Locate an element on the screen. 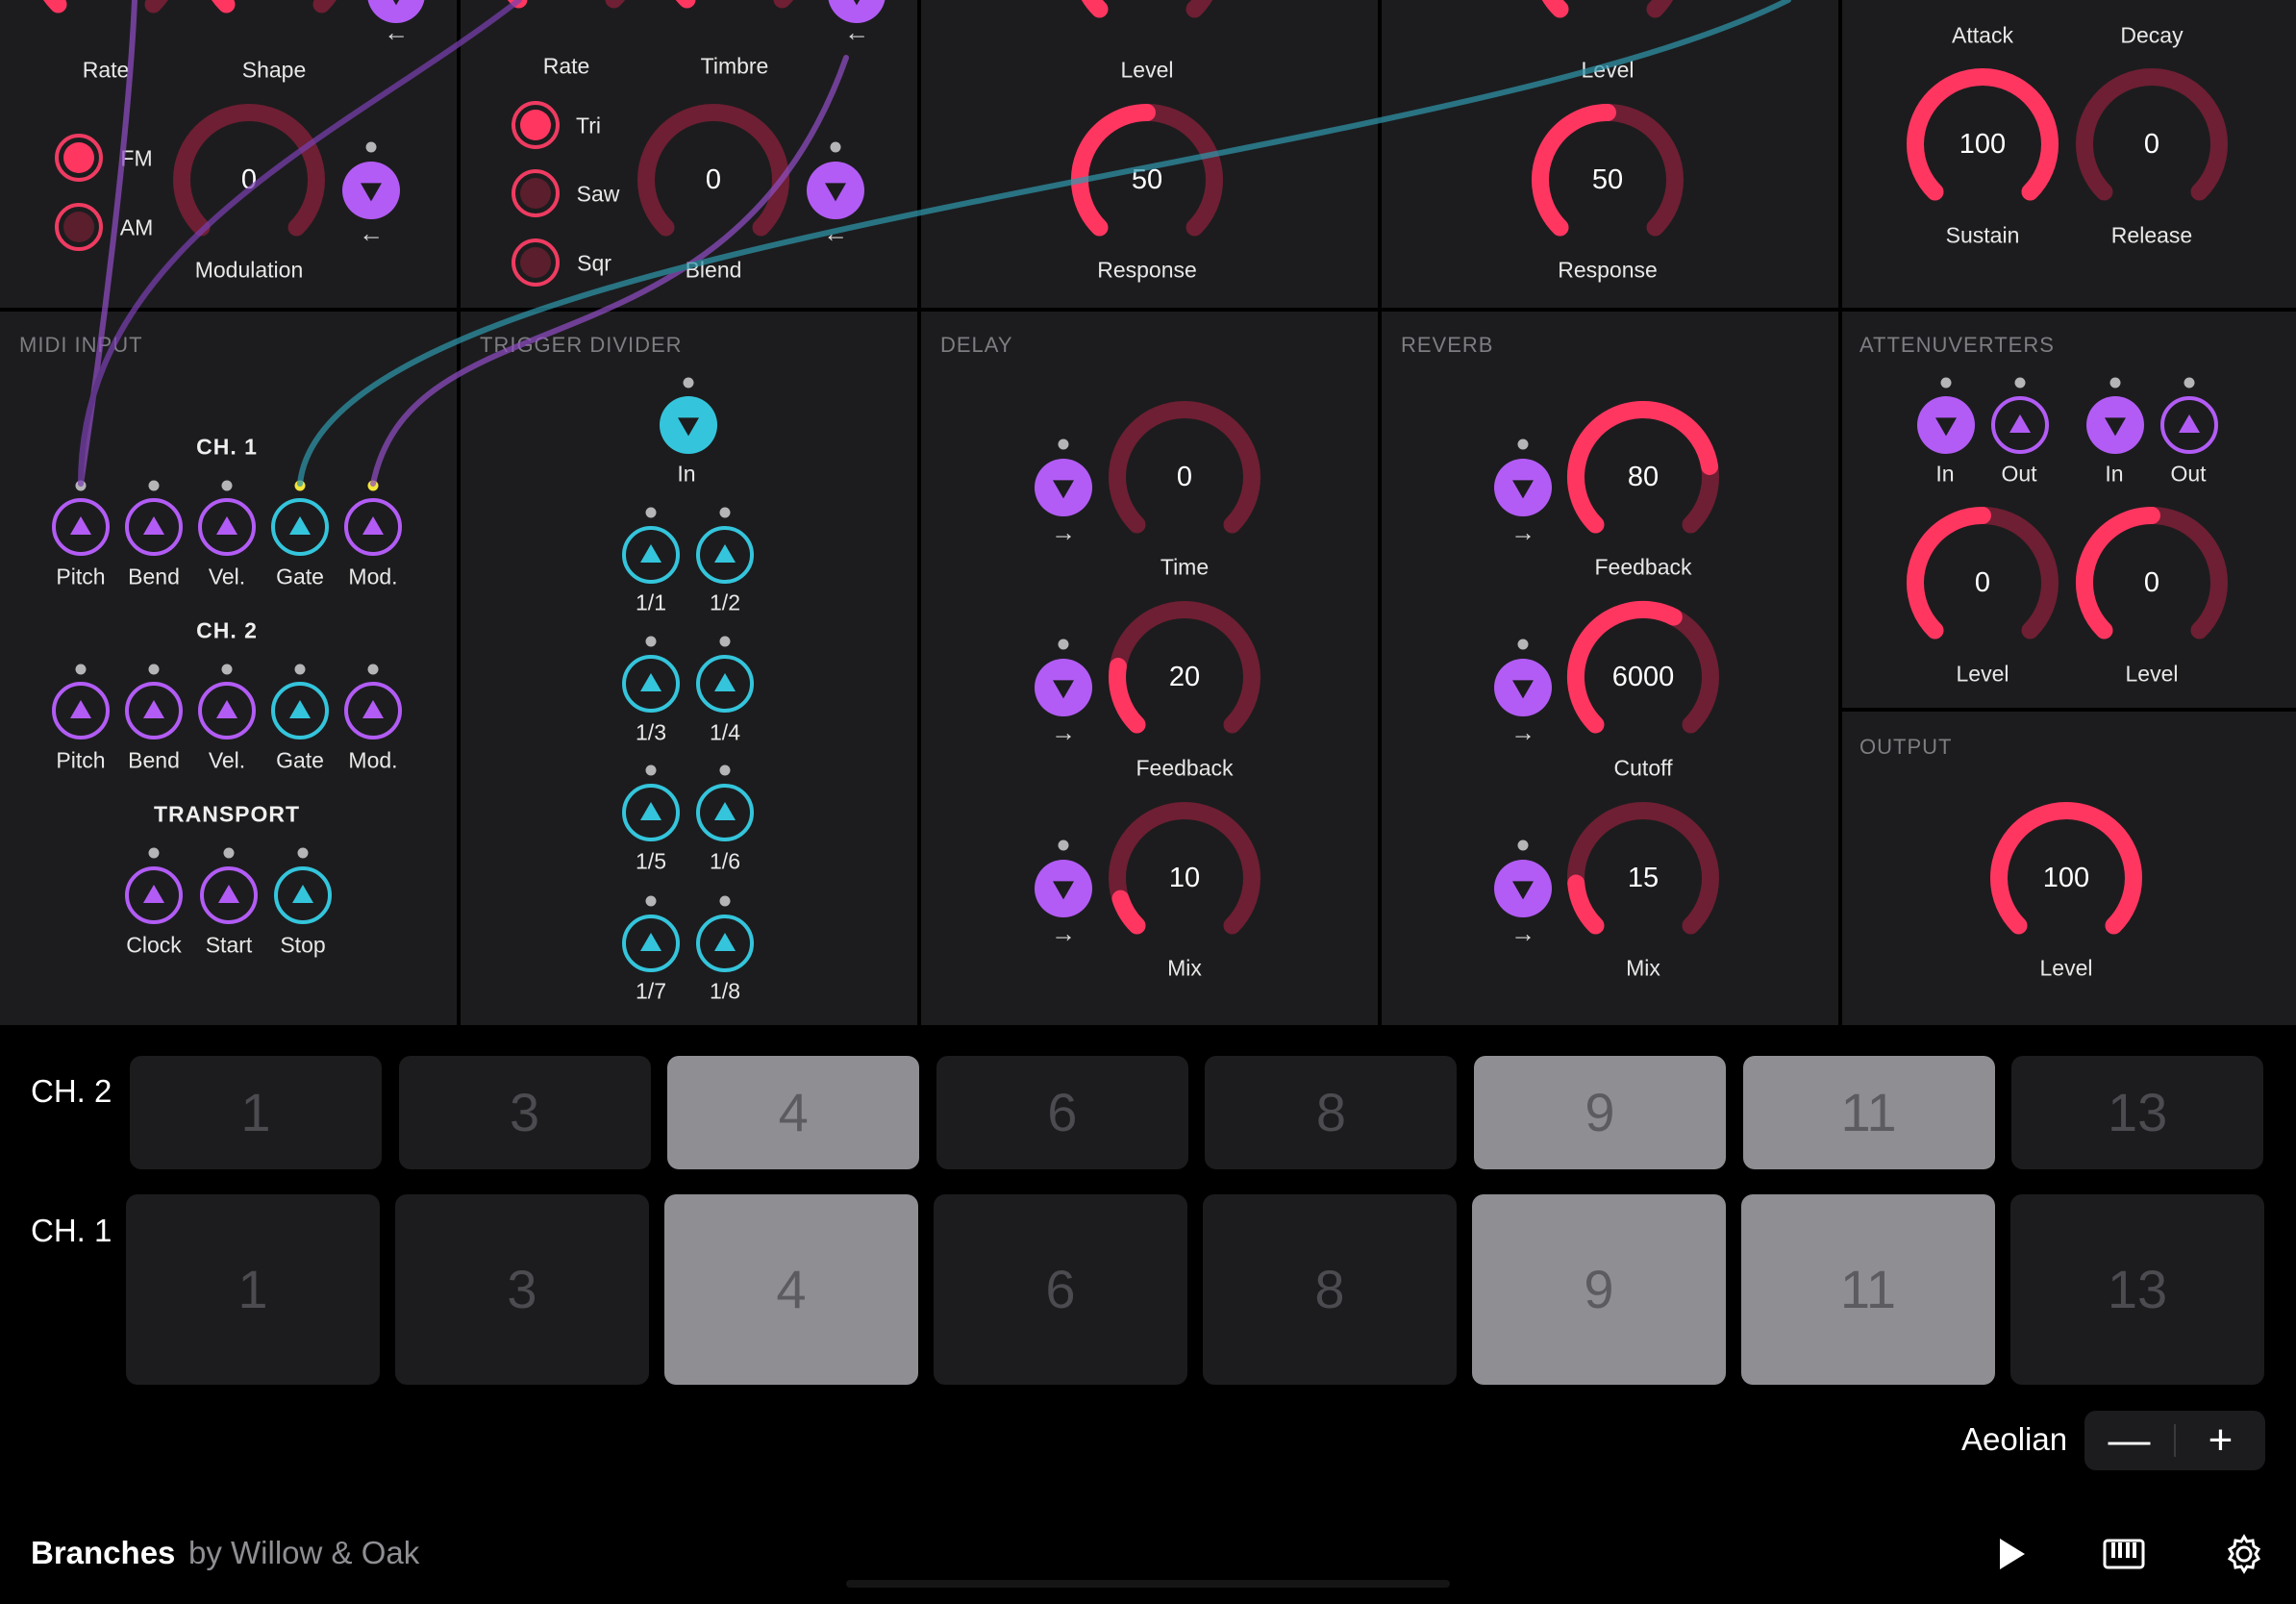  ch1-pad-3: 3 is located at coordinates (522, 1289).